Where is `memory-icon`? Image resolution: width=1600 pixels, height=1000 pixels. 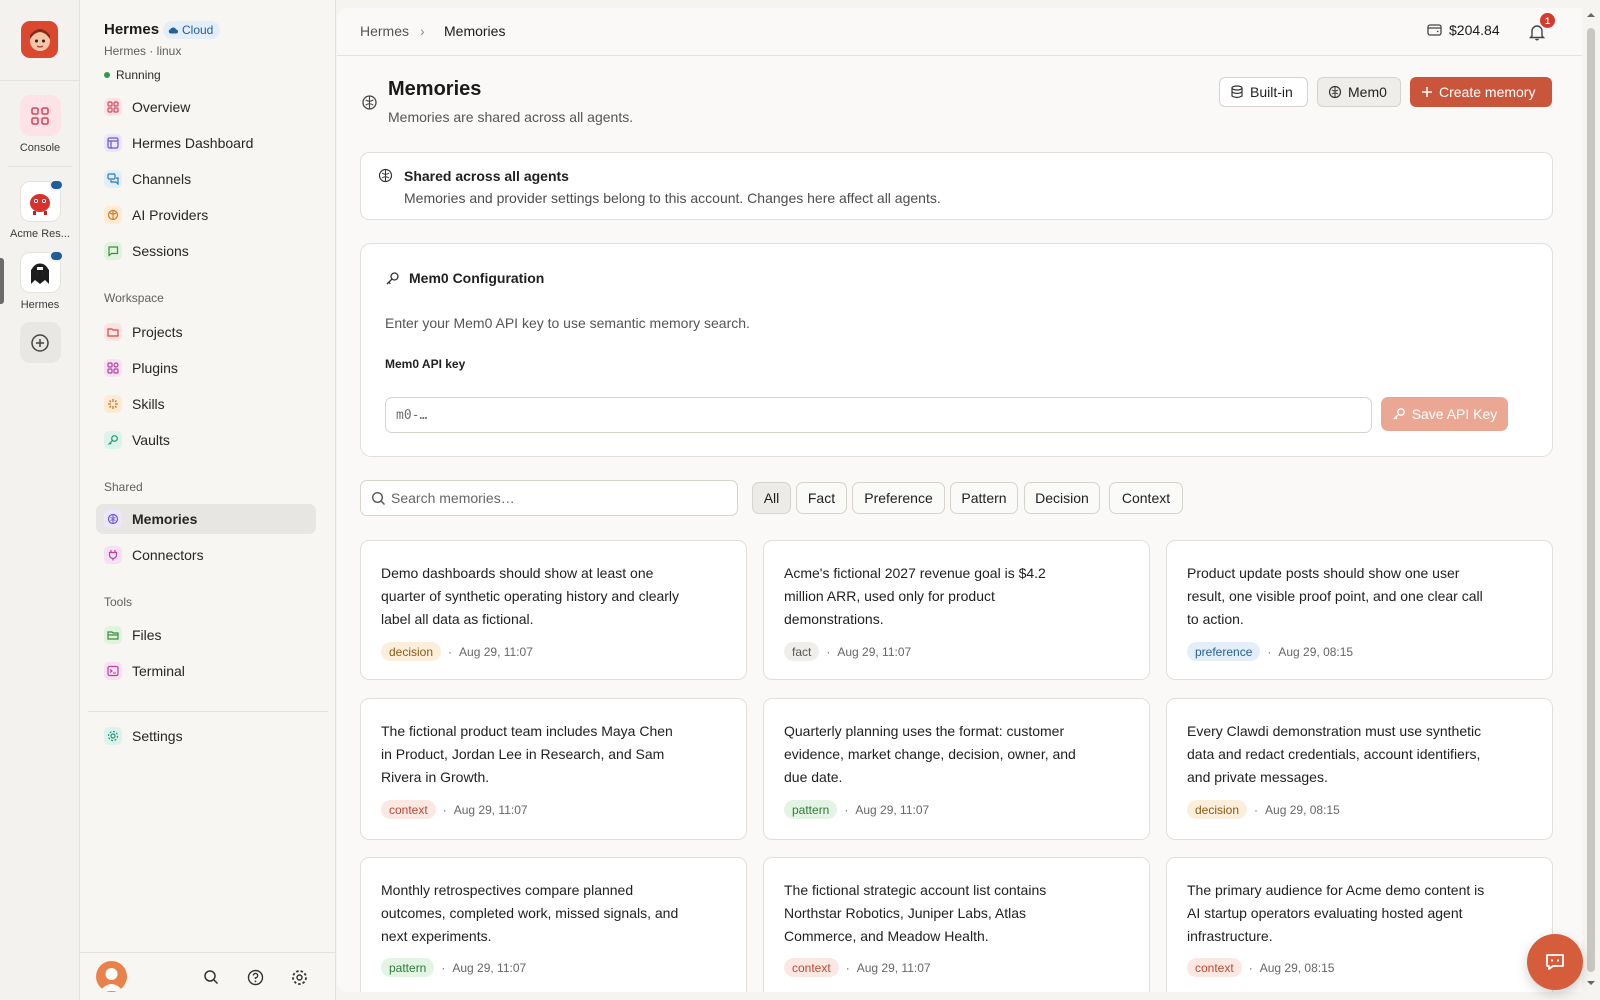 memory-icon is located at coordinates (369, 102).